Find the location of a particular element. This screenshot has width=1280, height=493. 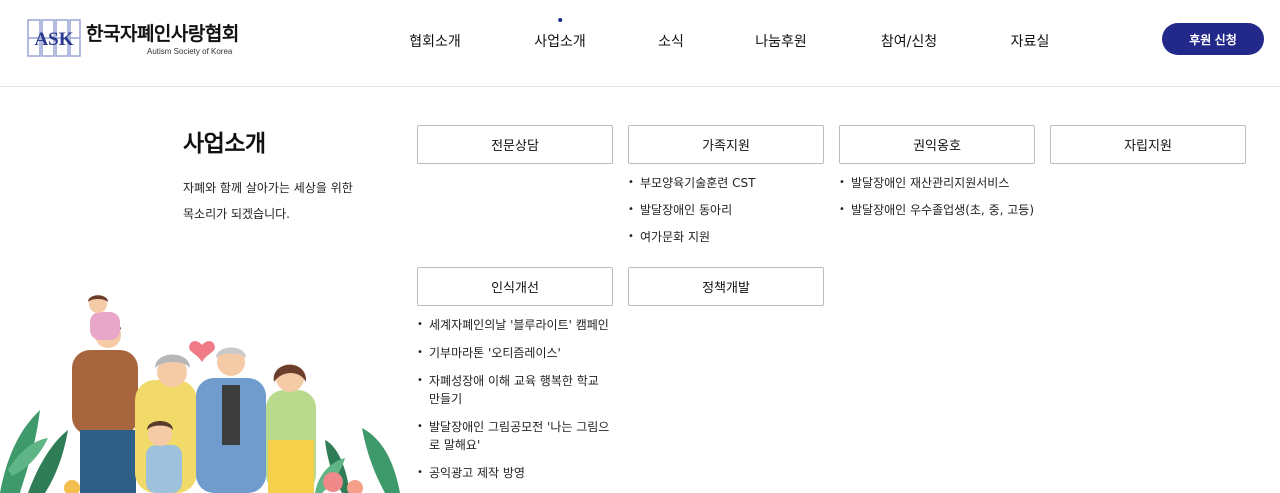

category-button: 인식개선 is located at coordinates (515, 286).